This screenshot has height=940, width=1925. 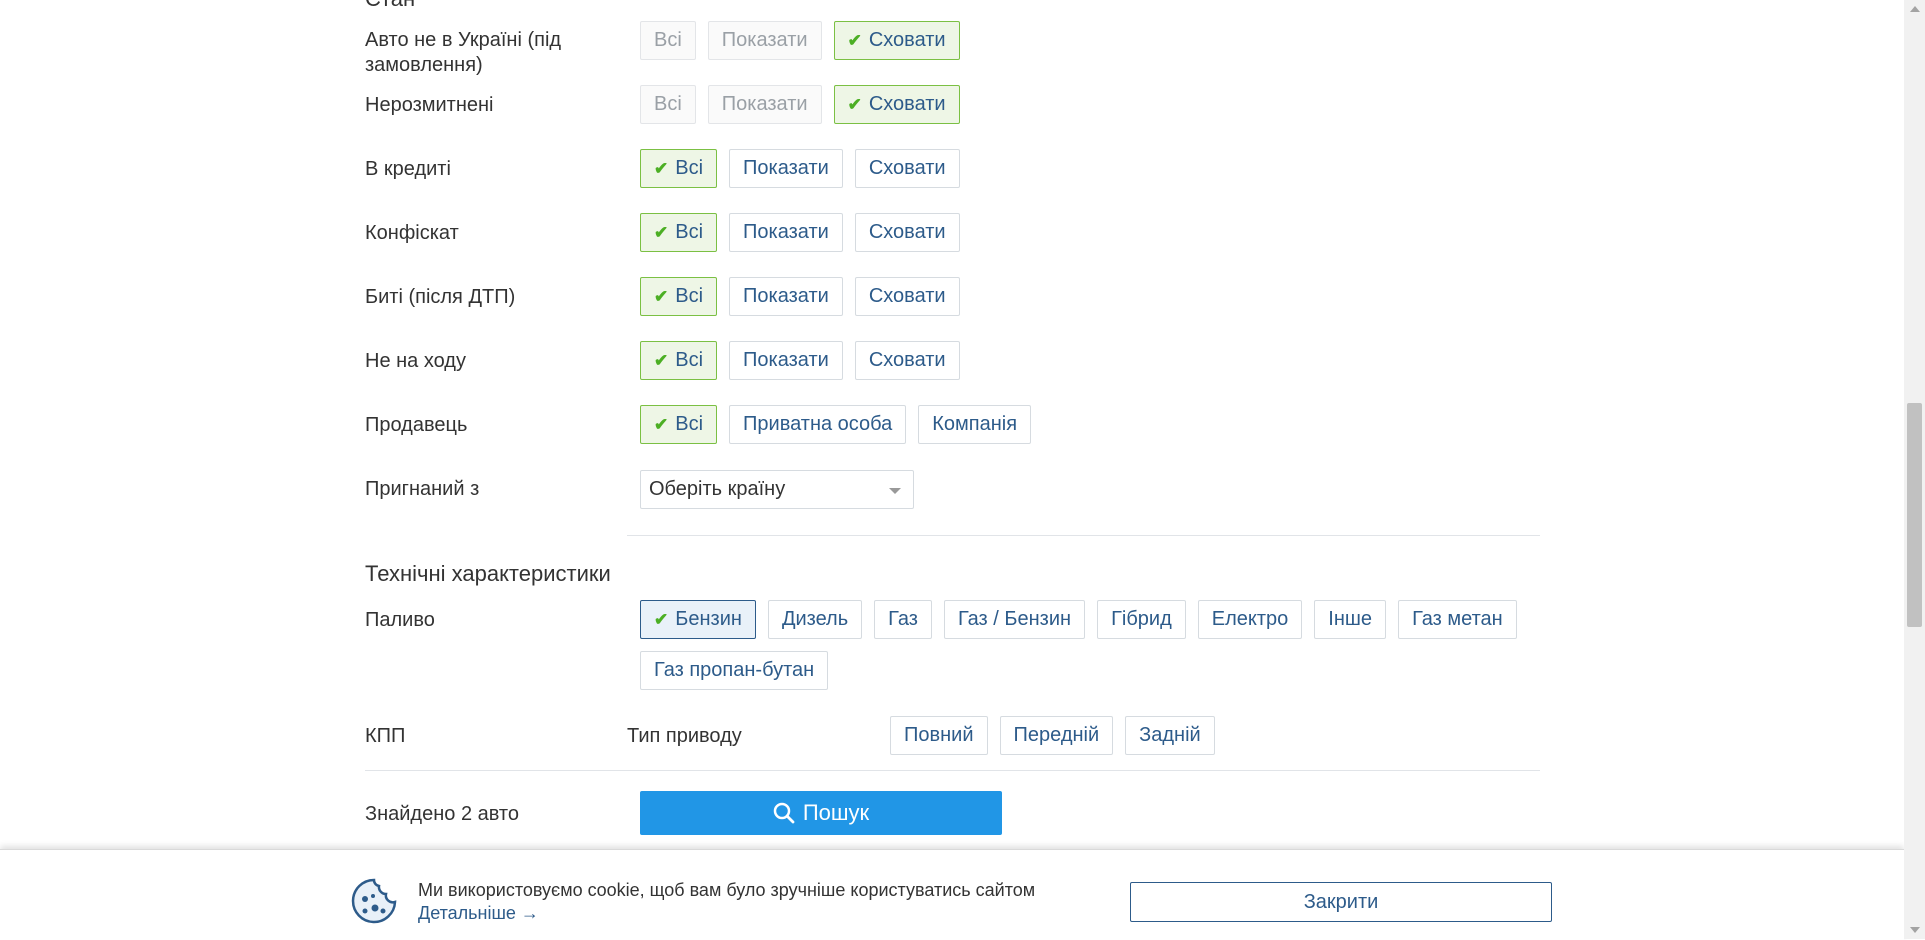 I want to click on section-title-tech: Технічні характеристики, so click(x=488, y=573).